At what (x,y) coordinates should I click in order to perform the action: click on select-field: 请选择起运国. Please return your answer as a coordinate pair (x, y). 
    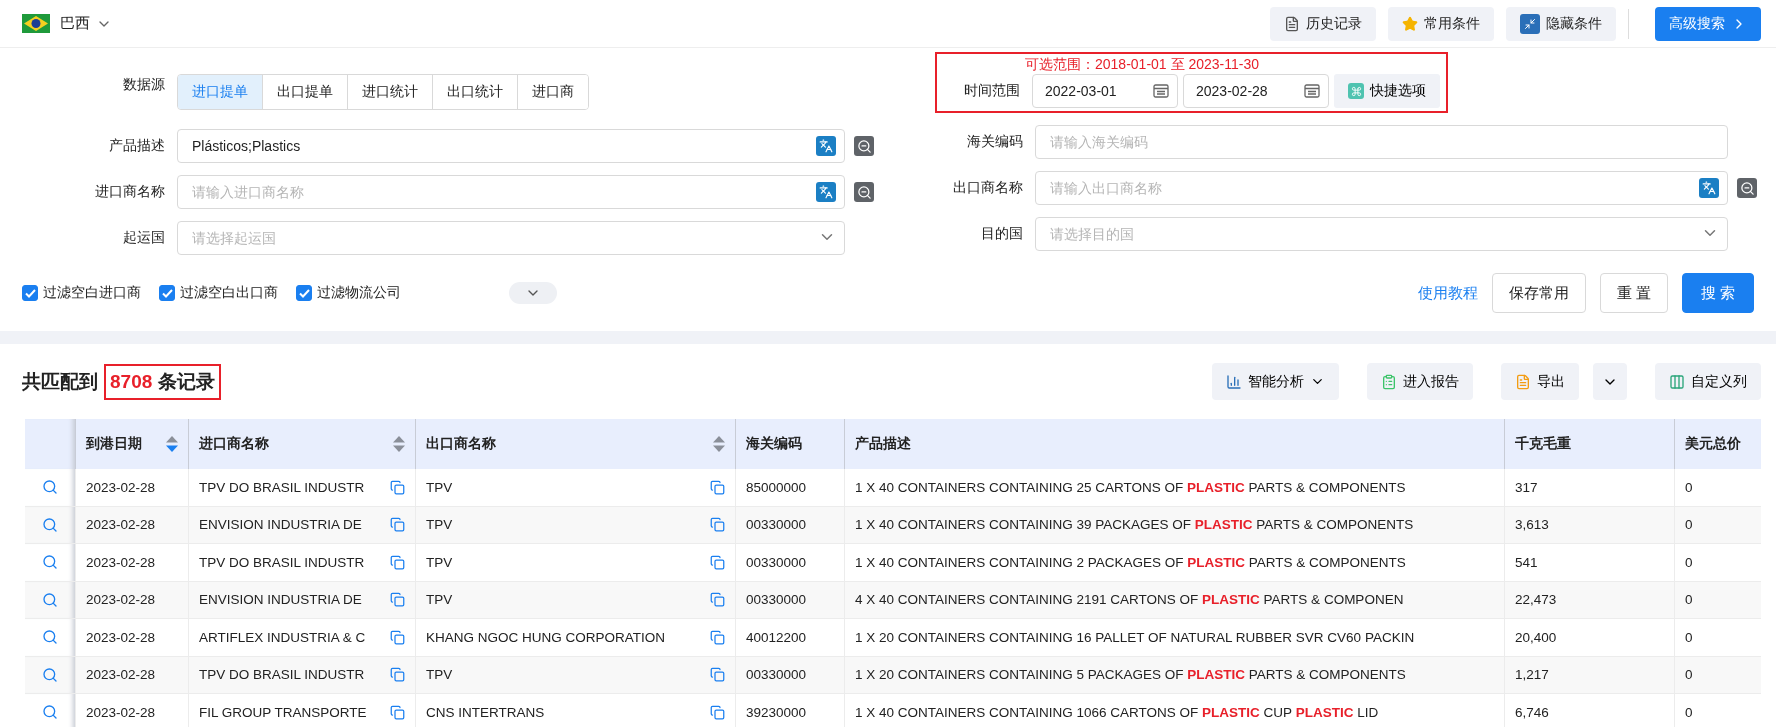
    Looking at the image, I should click on (511, 238).